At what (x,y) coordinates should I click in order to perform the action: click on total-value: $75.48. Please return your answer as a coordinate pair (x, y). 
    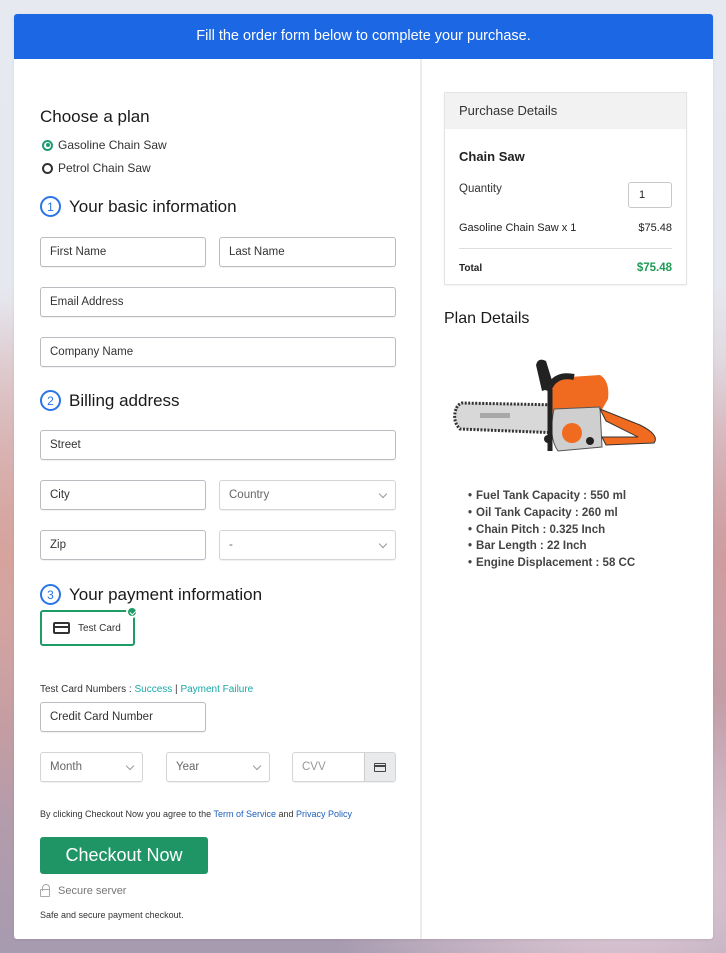
    Looking at the image, I should click on (654, 268).